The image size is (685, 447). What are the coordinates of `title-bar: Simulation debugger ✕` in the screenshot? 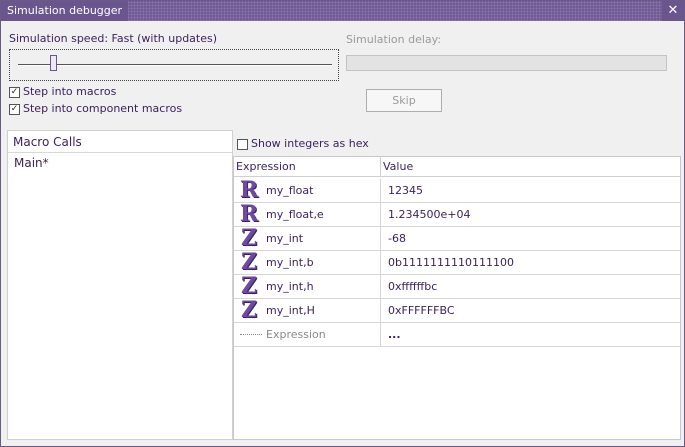 It's located at (342, 11).